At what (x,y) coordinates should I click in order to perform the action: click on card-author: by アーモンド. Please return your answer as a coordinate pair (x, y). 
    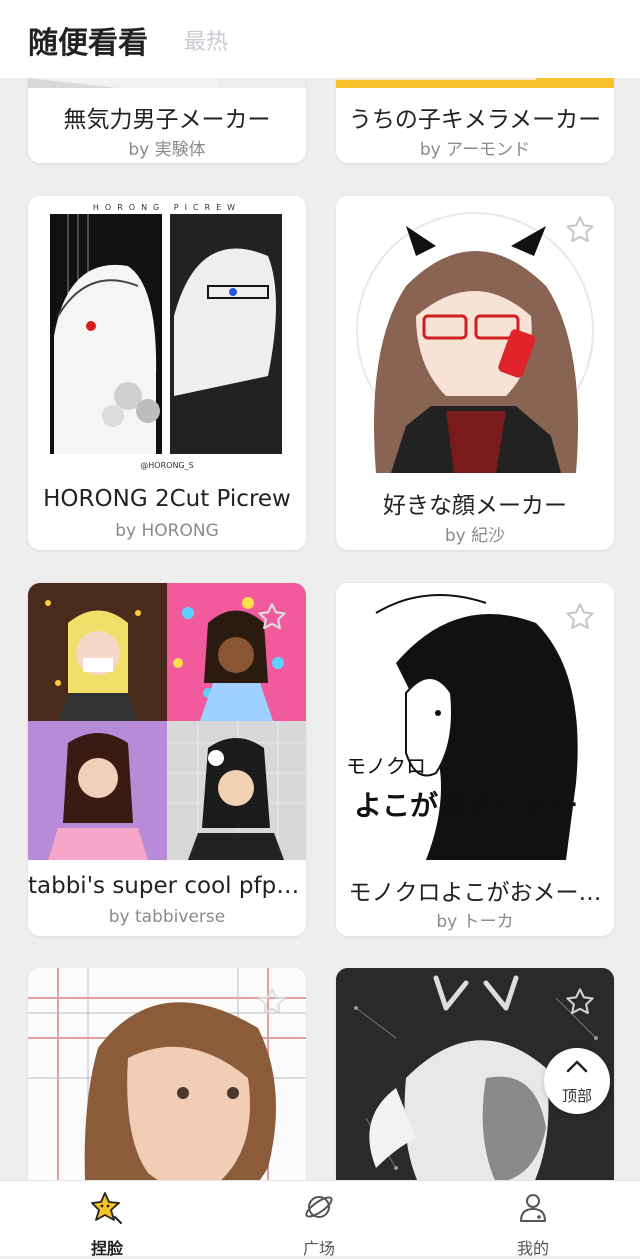
    Looking at the image, I should click on (475, 150).